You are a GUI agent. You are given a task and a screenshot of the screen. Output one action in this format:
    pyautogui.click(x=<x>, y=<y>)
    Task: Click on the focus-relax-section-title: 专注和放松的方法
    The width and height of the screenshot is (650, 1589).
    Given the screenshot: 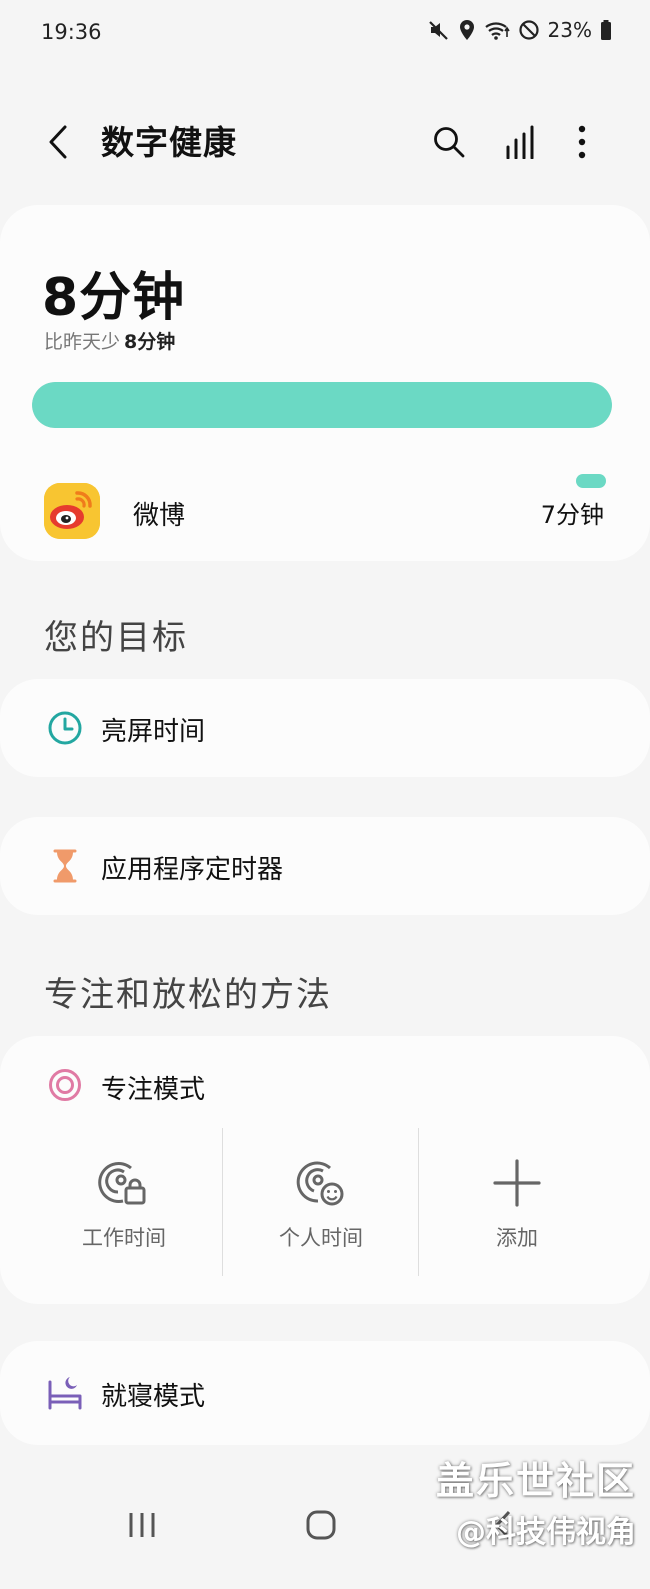 What is the action you would take?
    pyautogui.click(x=188, y=995)
    